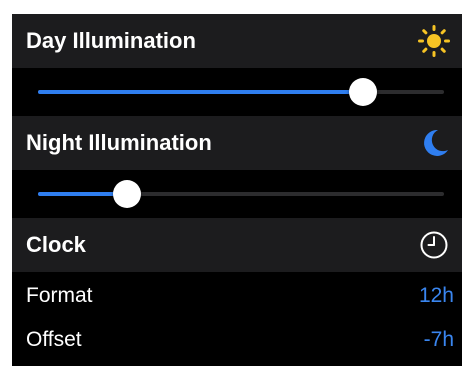 The height and width of the screenshot is (366, 465). I want to click on night-slider-thumb, so click(127, 194).